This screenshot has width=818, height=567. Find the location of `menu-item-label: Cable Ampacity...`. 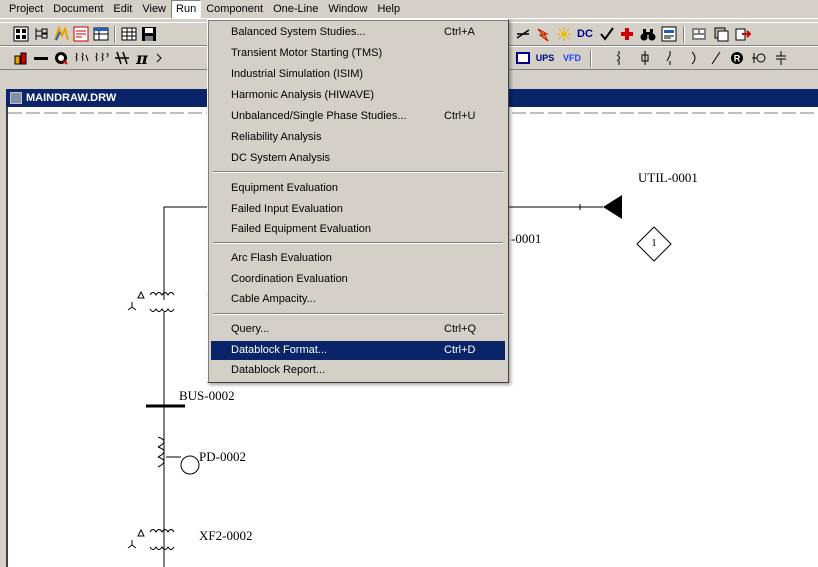

menu-item-label: Cable Ampacity... is located at coordinates (273, 299).